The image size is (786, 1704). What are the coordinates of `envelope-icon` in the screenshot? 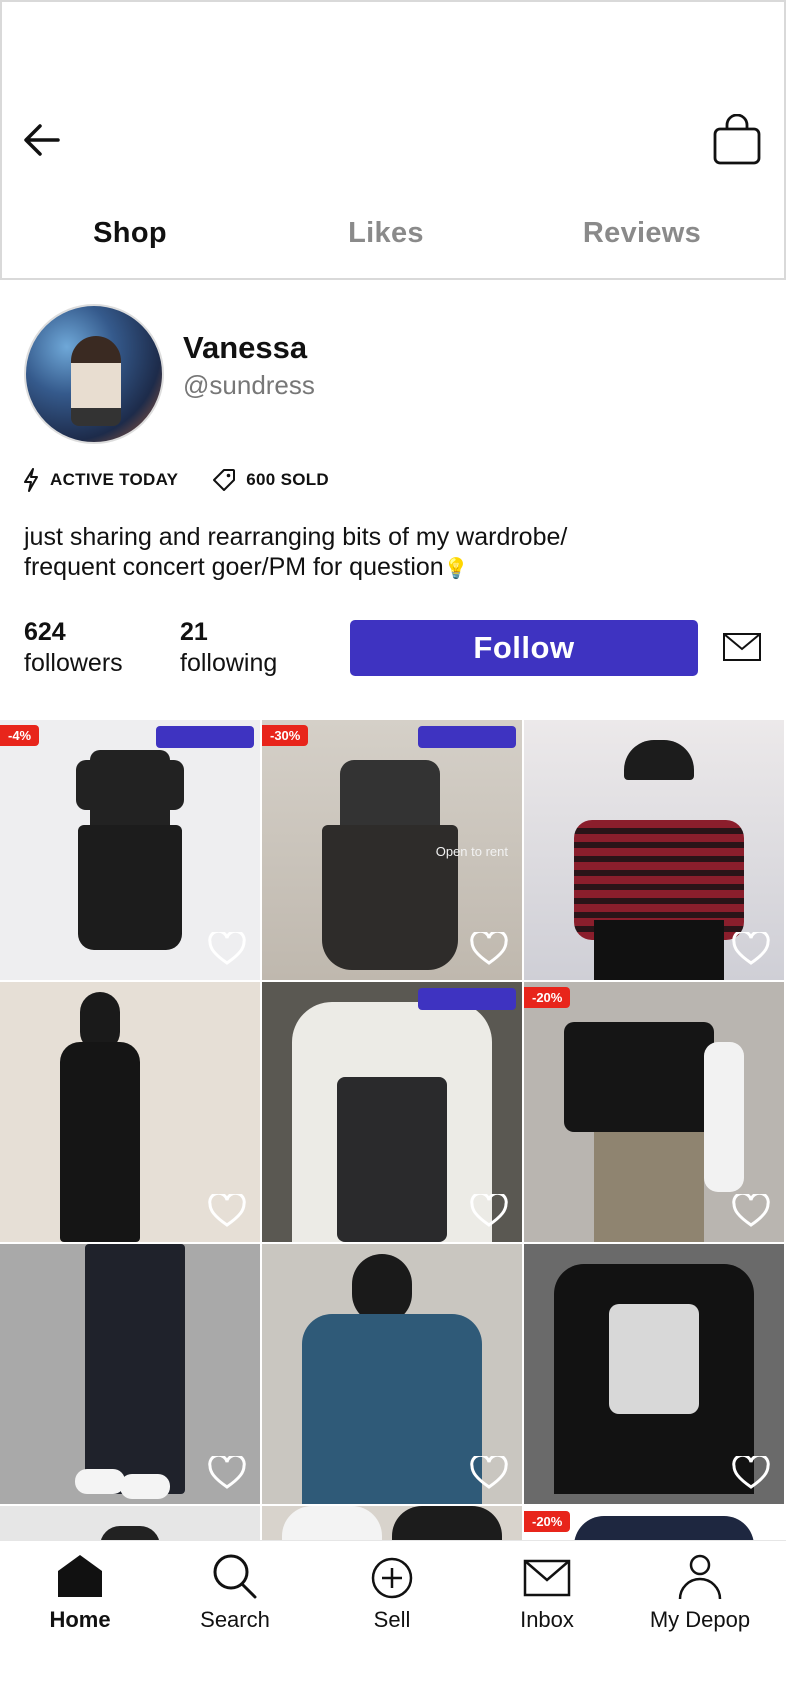 It's located at (547, 1578).